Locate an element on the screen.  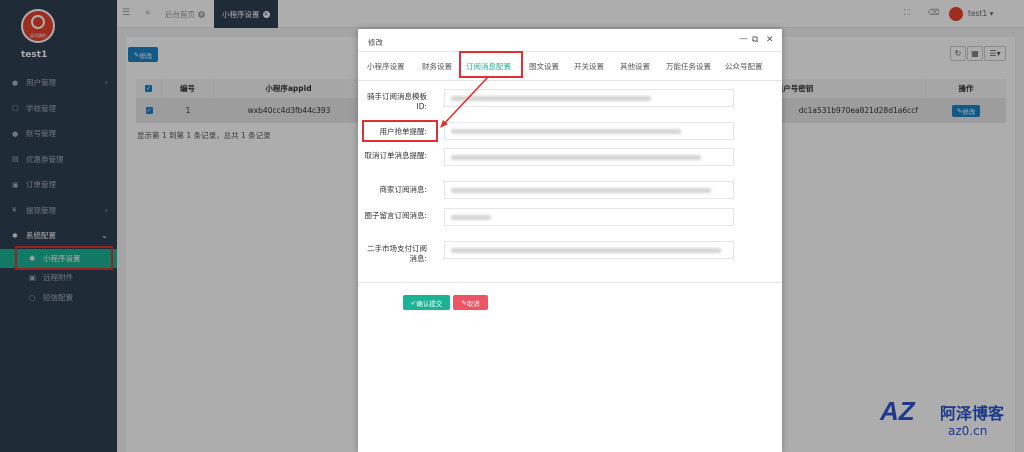
watermark: AZ 阿泽博客 az0.cn is located at coordinates (950, 421).